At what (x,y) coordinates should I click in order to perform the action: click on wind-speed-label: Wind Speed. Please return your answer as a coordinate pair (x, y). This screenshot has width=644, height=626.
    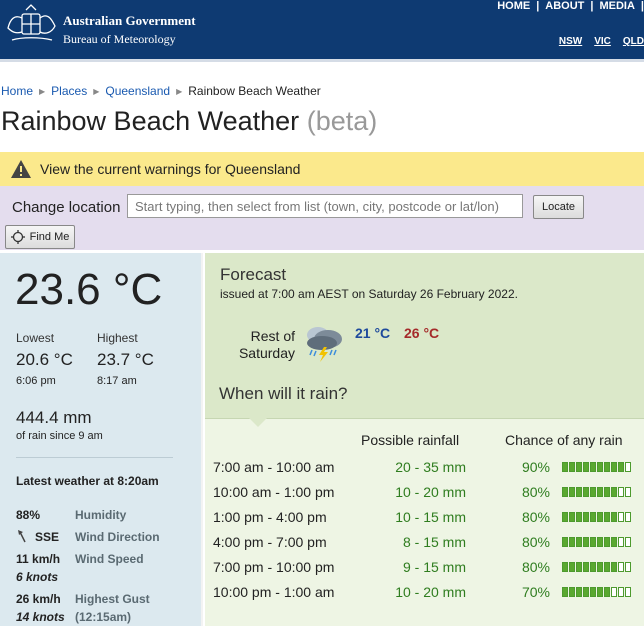
    Looking at the image, I should click on (109, 559).